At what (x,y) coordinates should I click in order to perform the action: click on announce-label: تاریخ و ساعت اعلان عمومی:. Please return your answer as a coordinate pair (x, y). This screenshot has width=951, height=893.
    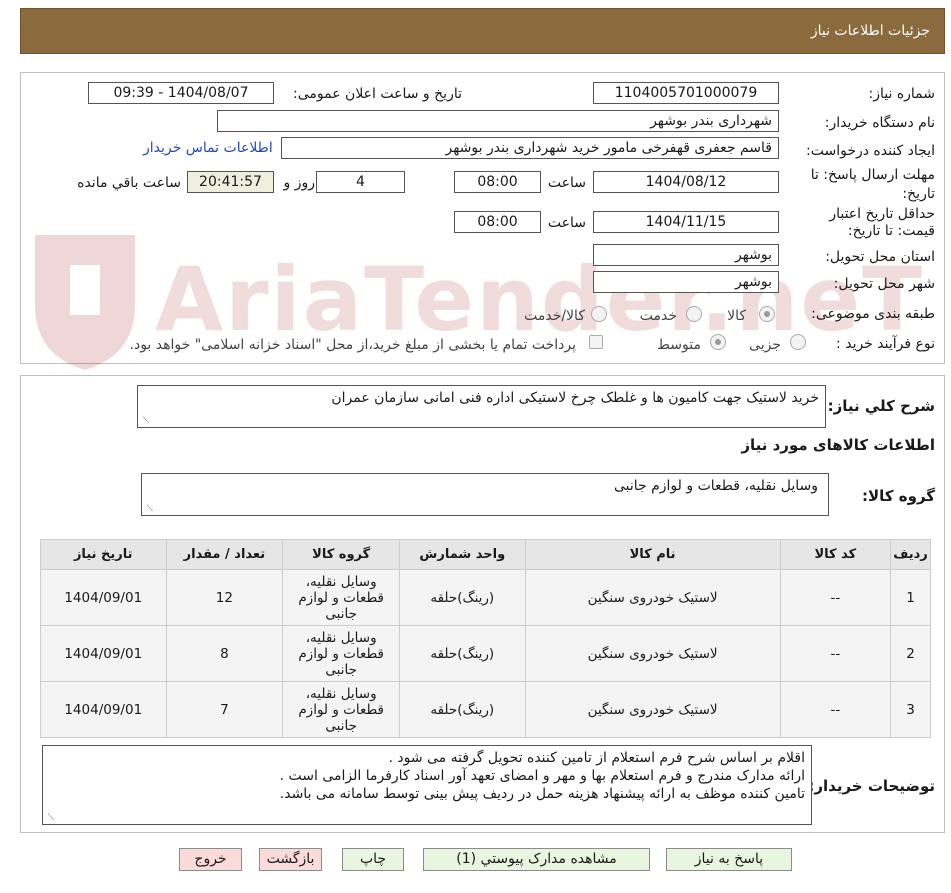
    Looking at the image, I should click on (377, 94).